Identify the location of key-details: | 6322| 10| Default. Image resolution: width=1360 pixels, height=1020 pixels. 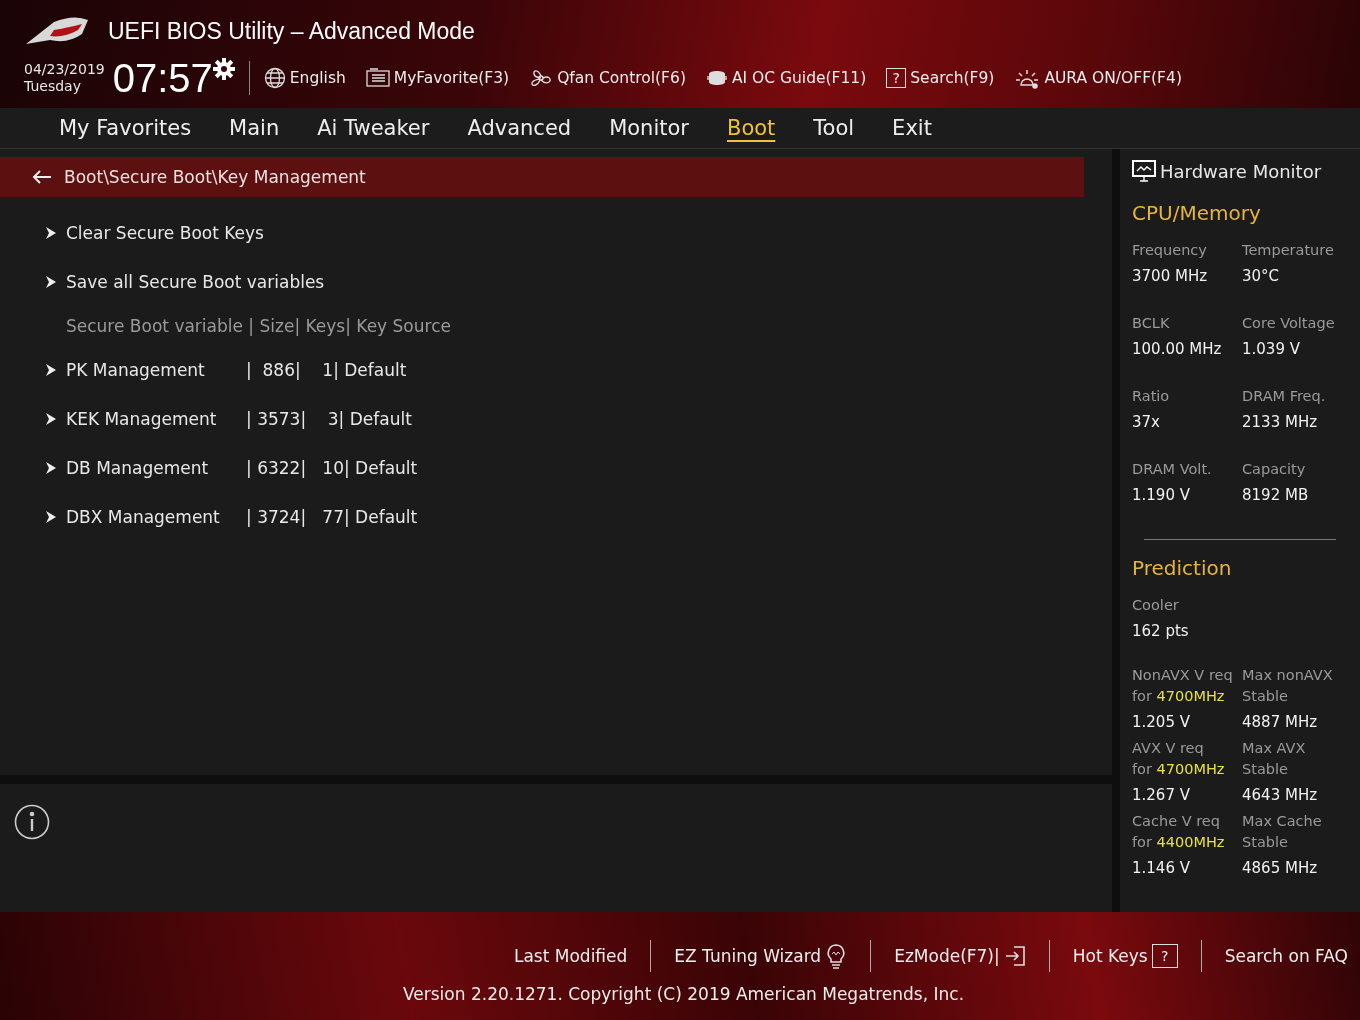
(332, 467).